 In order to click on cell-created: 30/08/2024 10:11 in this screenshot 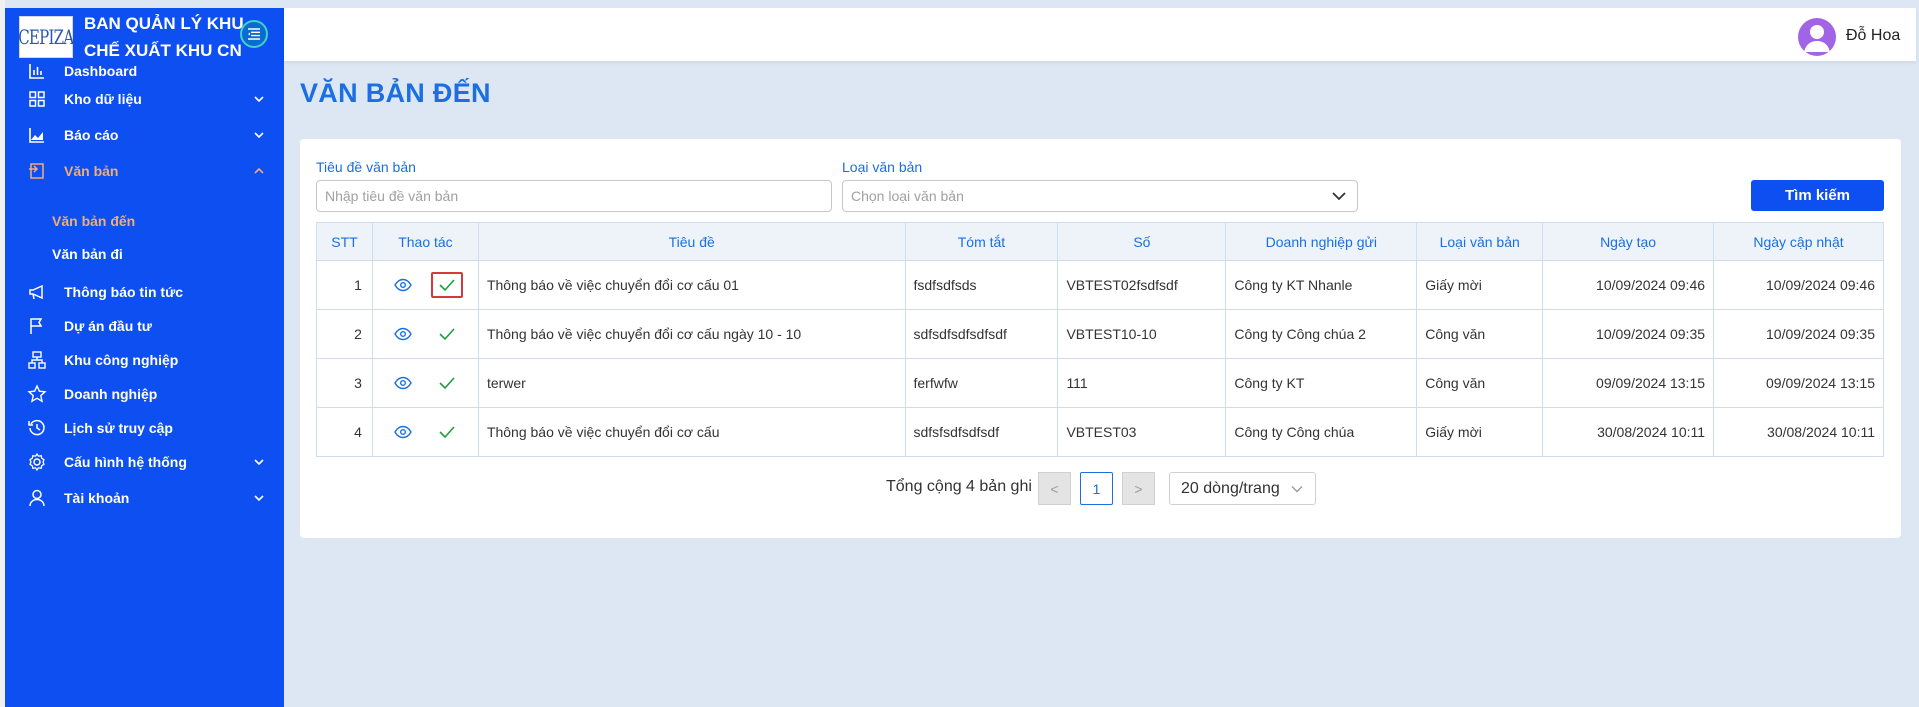, I will do `click(1628, 432)`.